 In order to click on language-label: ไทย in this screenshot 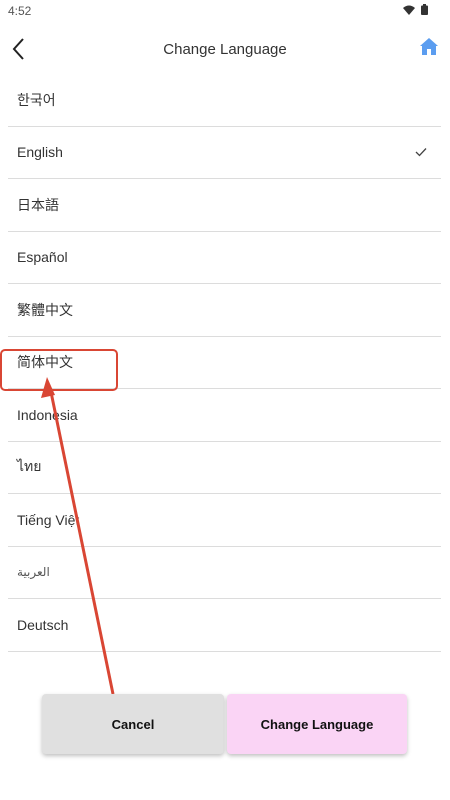, I will do `click(29, 466)`.